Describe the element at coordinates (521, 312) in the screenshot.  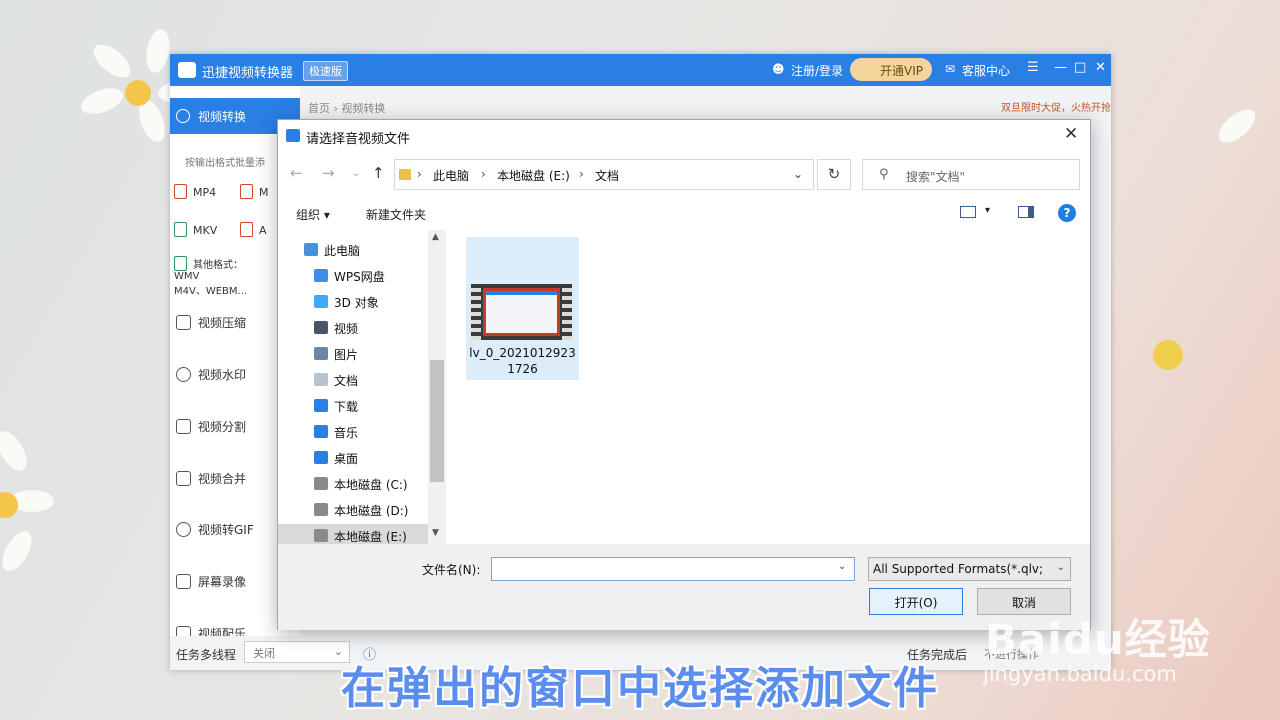
I see `video-thumbnail-icon` at that location.